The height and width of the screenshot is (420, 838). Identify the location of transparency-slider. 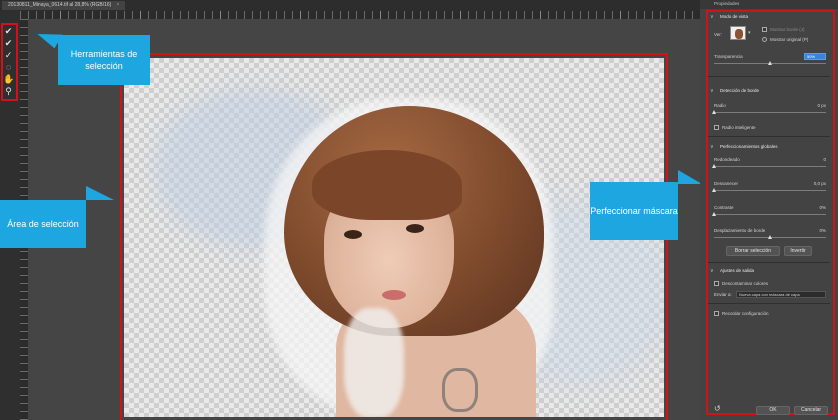
(770, 63).